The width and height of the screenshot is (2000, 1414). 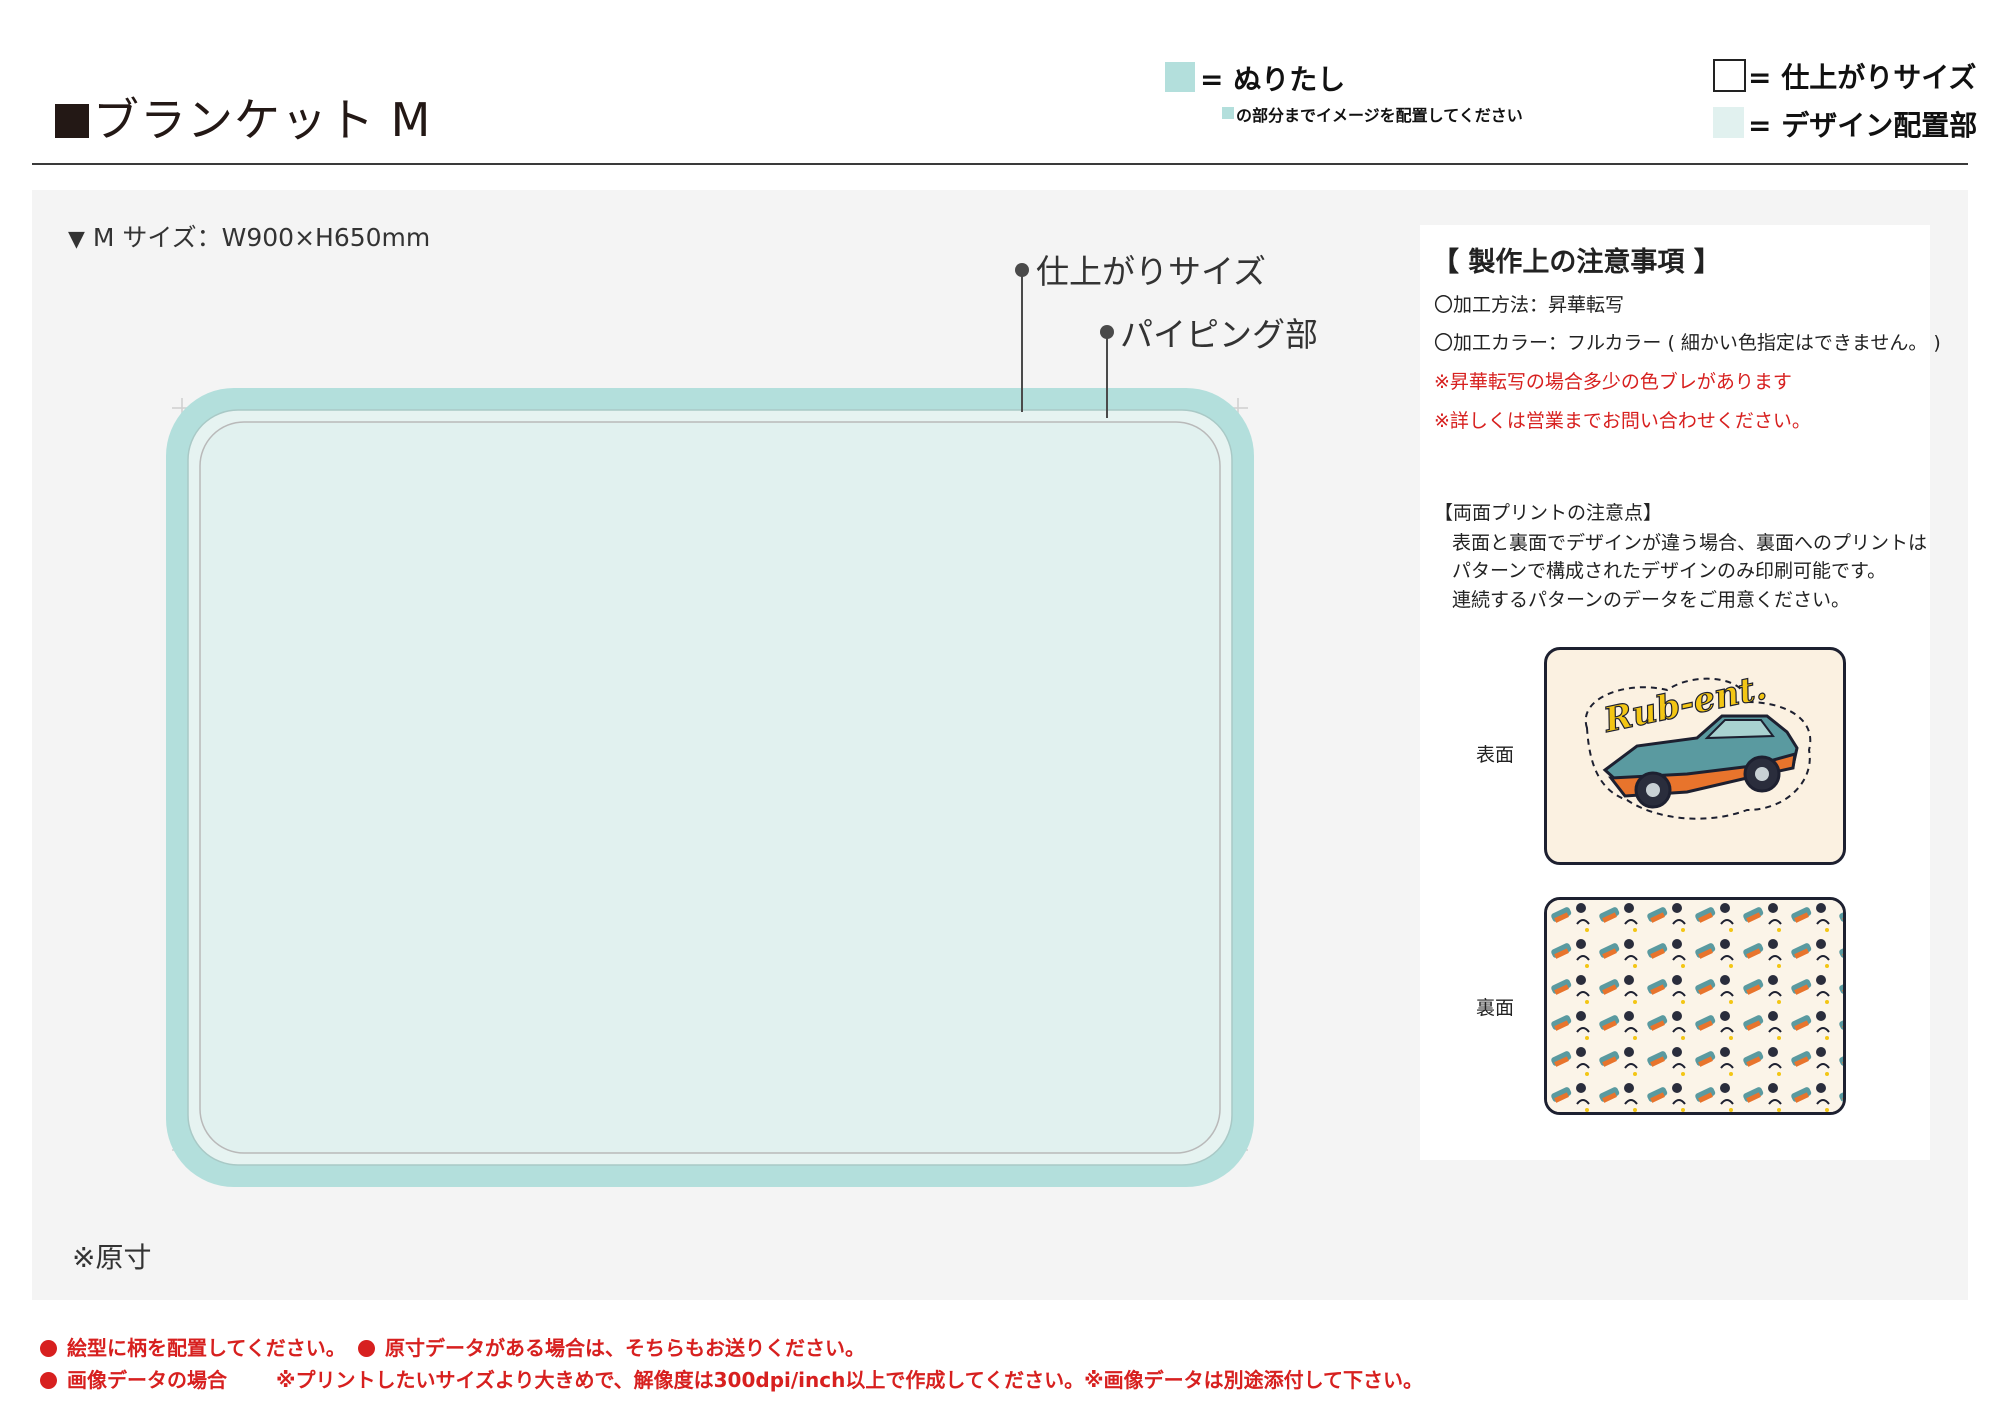 I want to click on notes-heading: 【 製作上の注意事項 】, so click(x=1576, y=262).